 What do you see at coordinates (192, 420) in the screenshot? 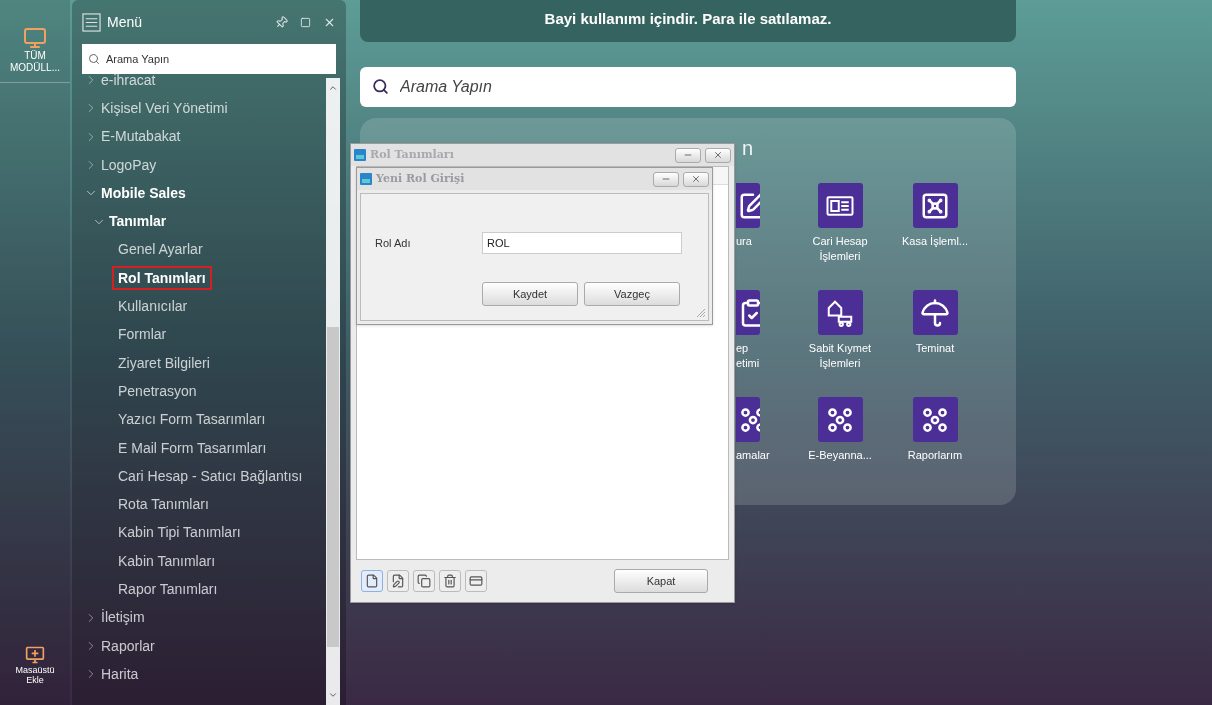
I see `menu-item: Yazıcı Form Tasarımları` at bounding box center [192, 420].